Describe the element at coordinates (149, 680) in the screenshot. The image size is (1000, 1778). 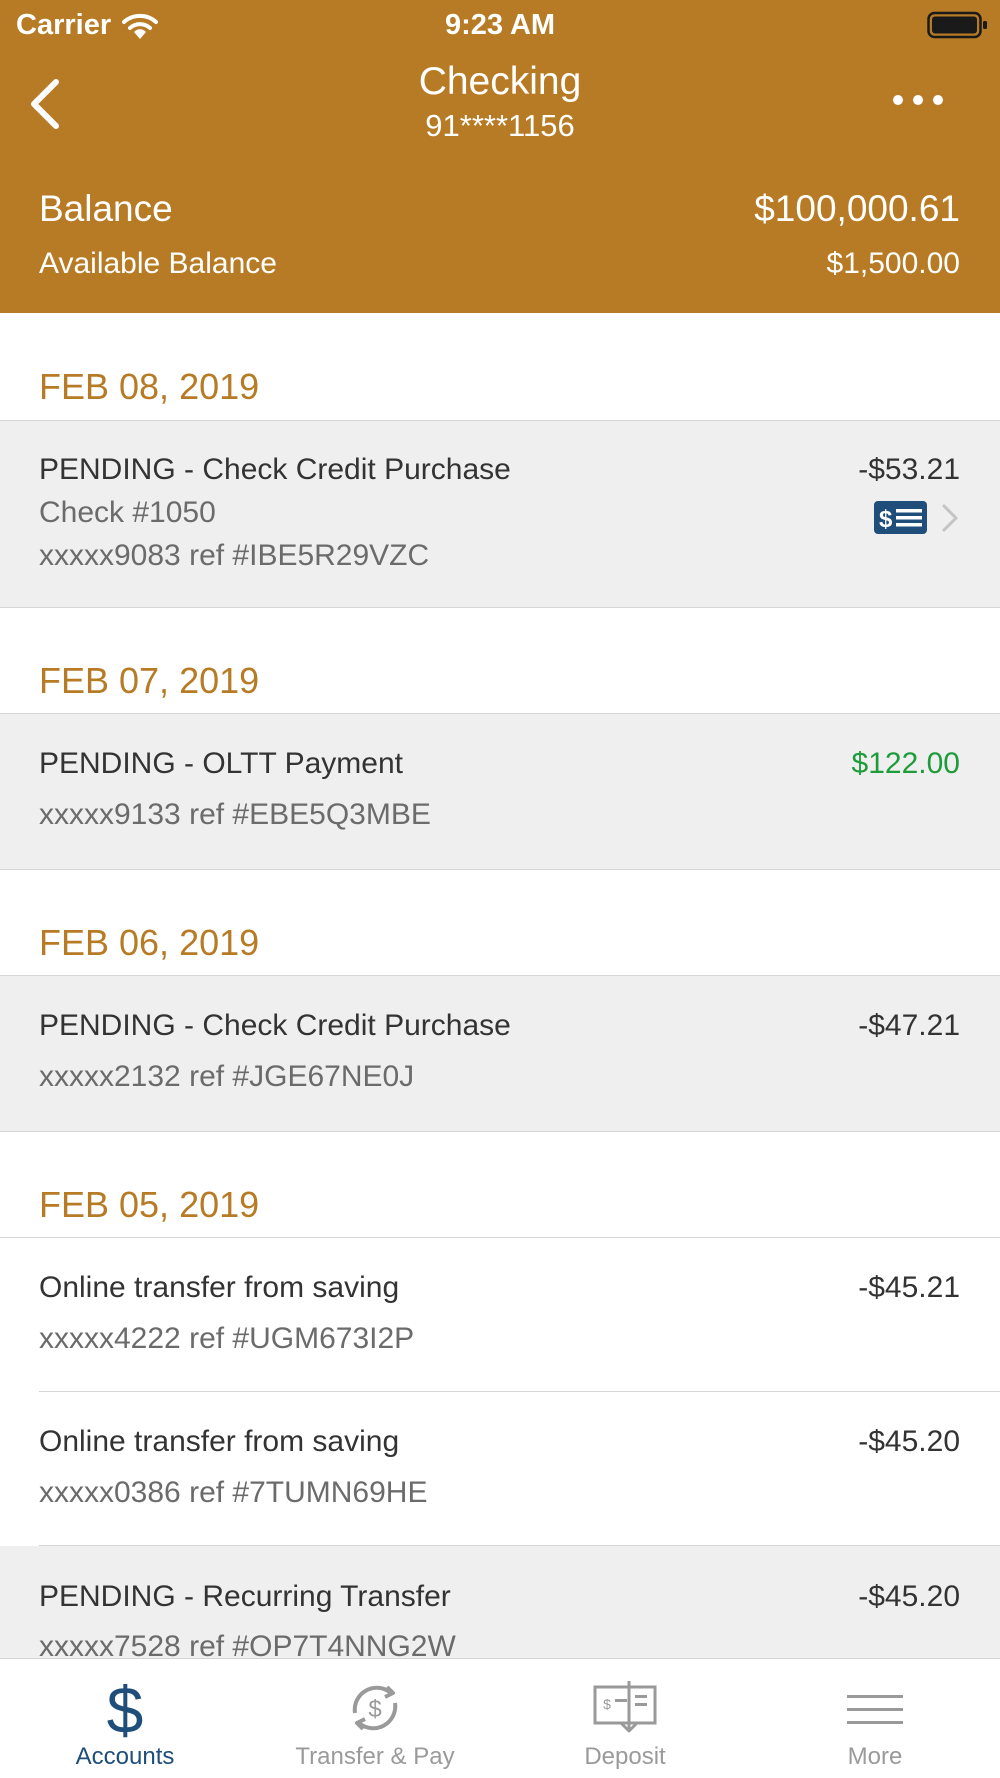
I see `date-header: FEB 07, 2019` at that location.